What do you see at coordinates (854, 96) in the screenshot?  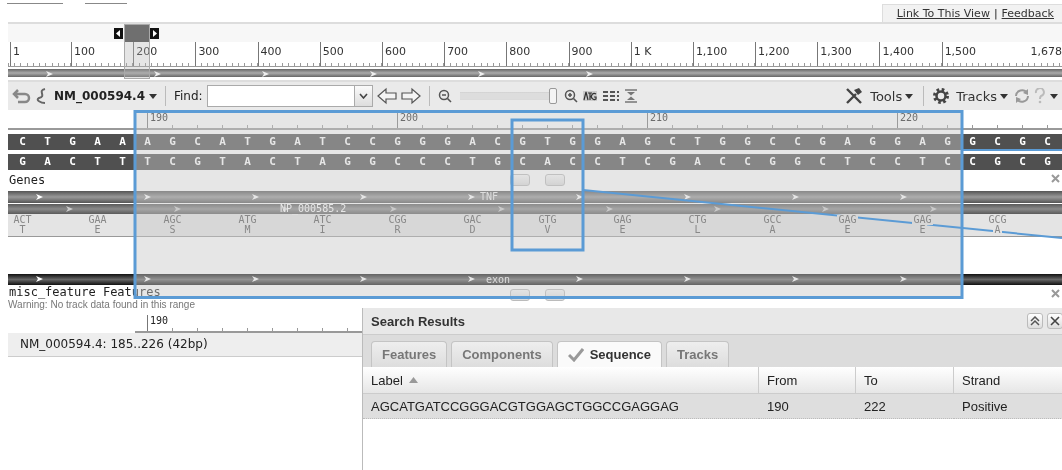 I see `tools-icon` at bounding box center [854, 96].